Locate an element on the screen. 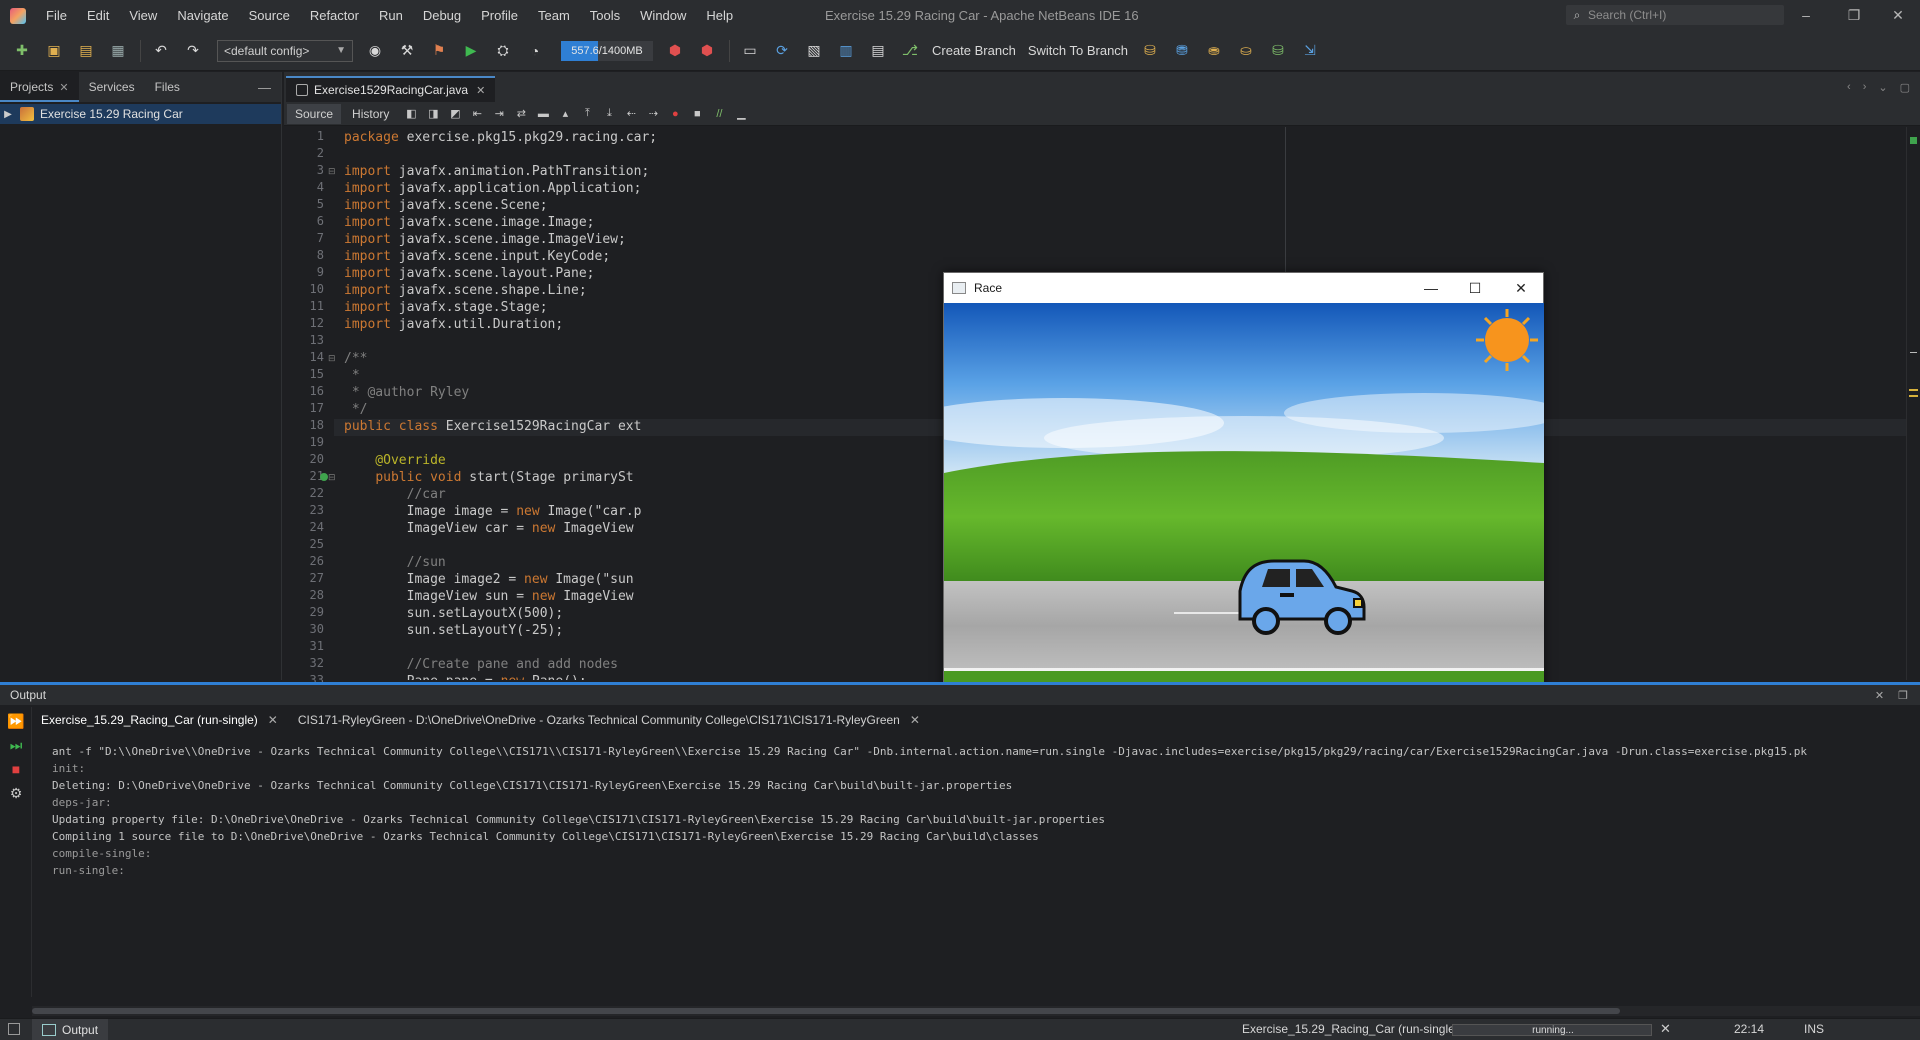  menu-team: Team is located at coordinates (554, 15).